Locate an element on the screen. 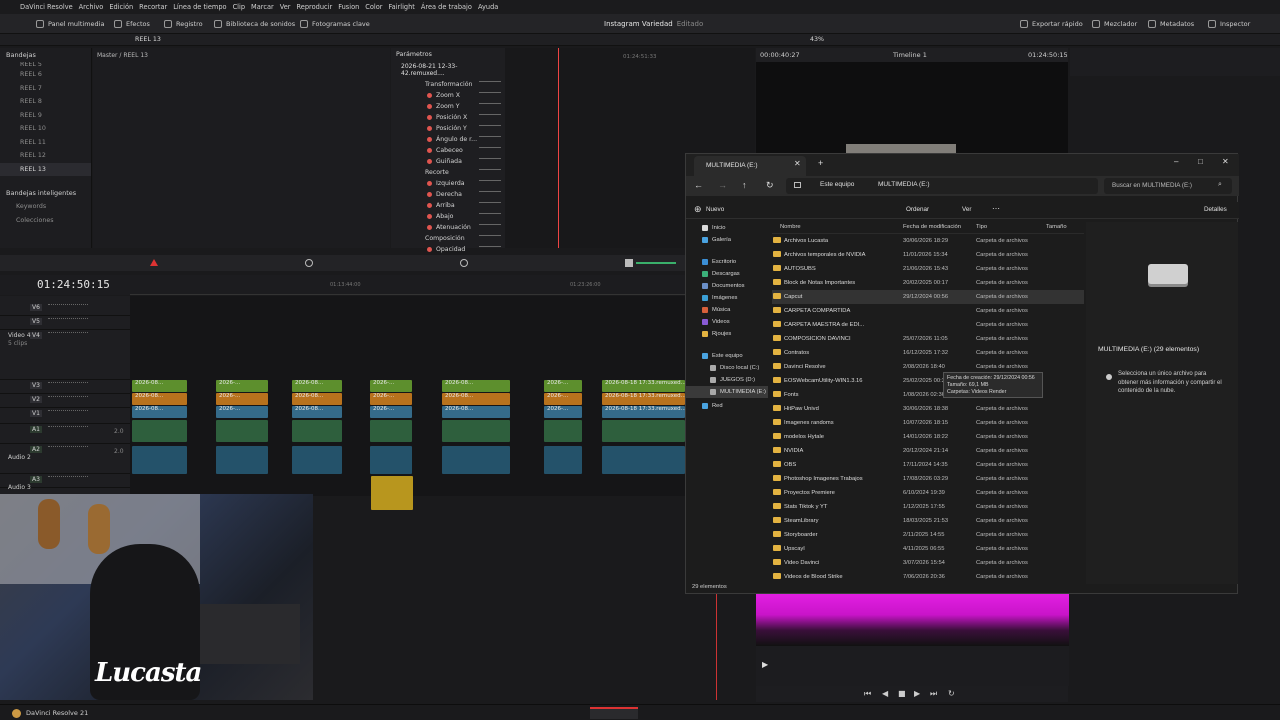 The image size is (1280, 720). col-size: Tamaño is located at coordinates (1056, 227).